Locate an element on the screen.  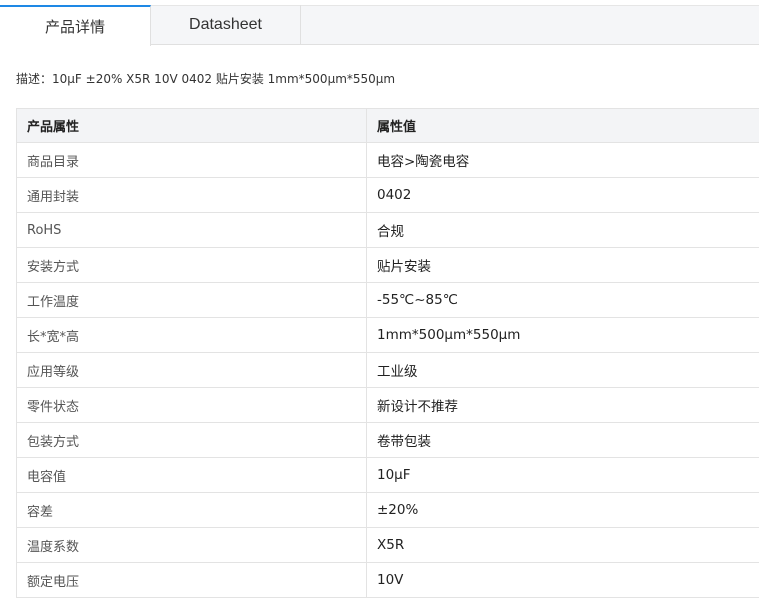
attribute-value: 贴片安装 is located at coordinates (562, 265).